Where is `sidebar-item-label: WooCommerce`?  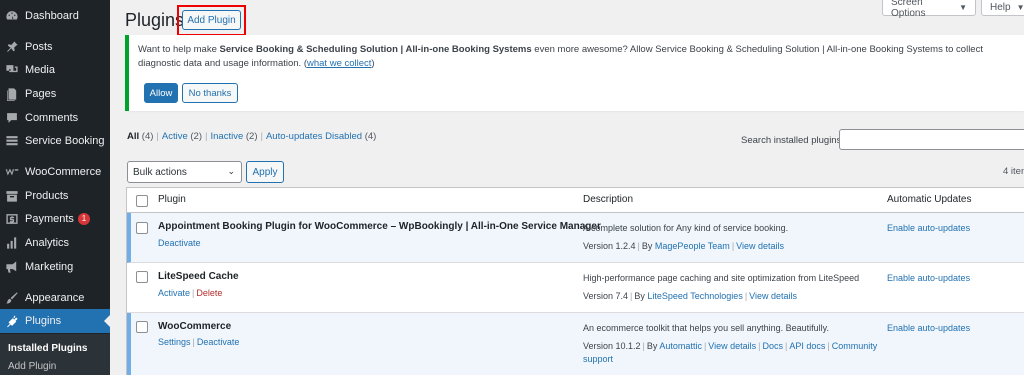 sidebar-item-label: WooCommerce is located at coordinates (63, 172).